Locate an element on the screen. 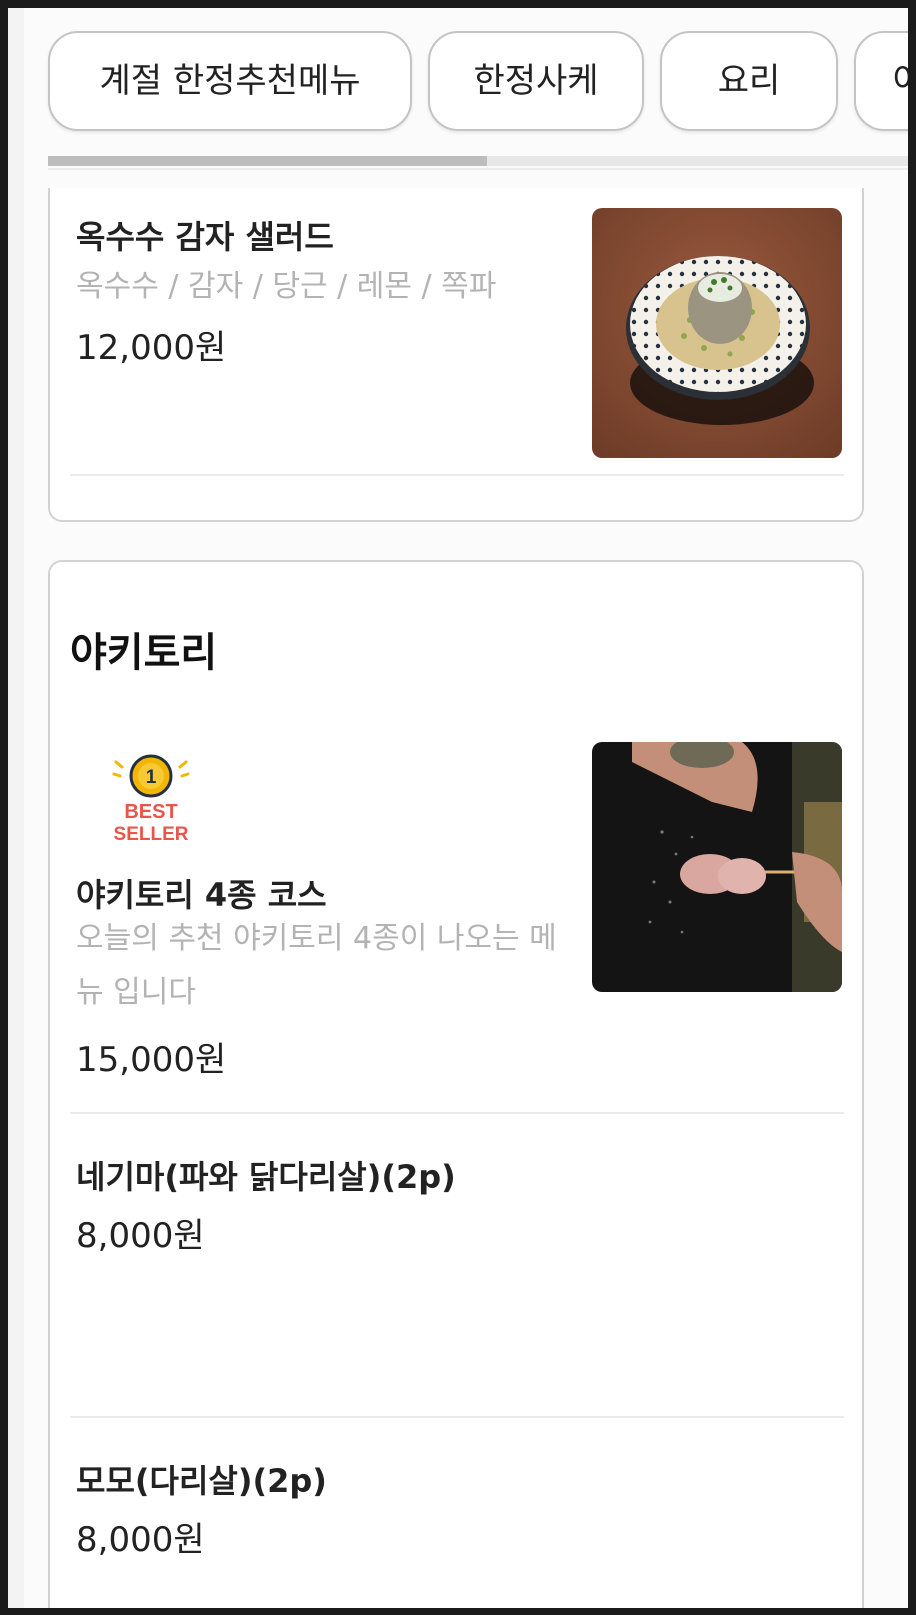  menu-item-price: 12,000원 is located at coordinates (151, 348).